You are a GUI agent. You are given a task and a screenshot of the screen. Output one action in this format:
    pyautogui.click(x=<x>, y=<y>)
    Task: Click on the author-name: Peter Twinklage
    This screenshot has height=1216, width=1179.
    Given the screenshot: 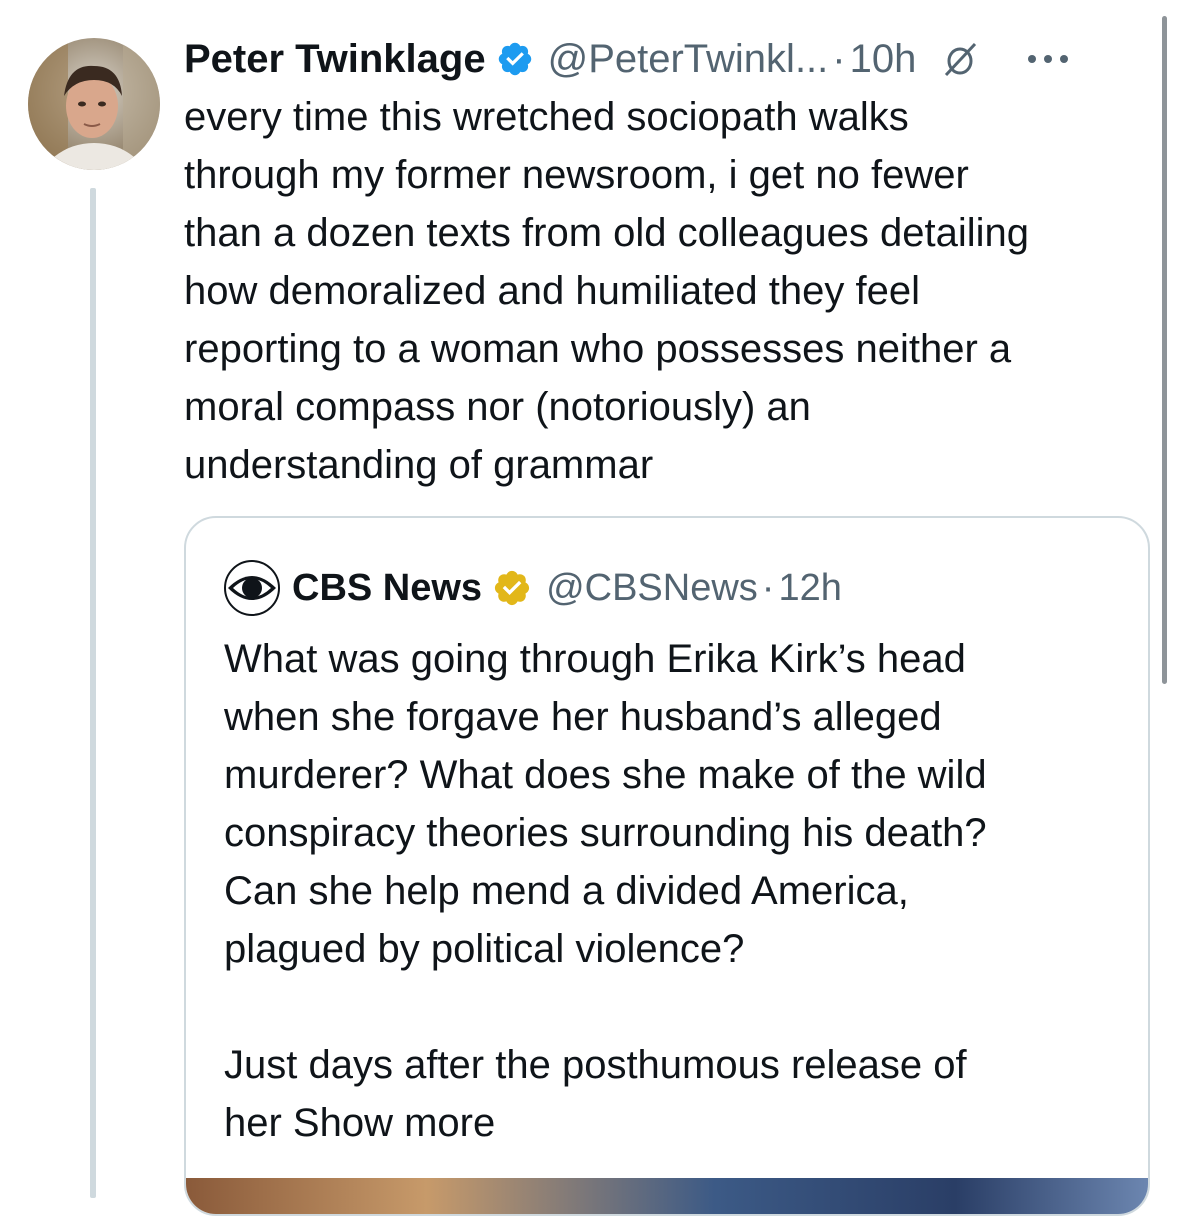 What is the action you would take?
    pyautogui.click(x=335, y=59)
    